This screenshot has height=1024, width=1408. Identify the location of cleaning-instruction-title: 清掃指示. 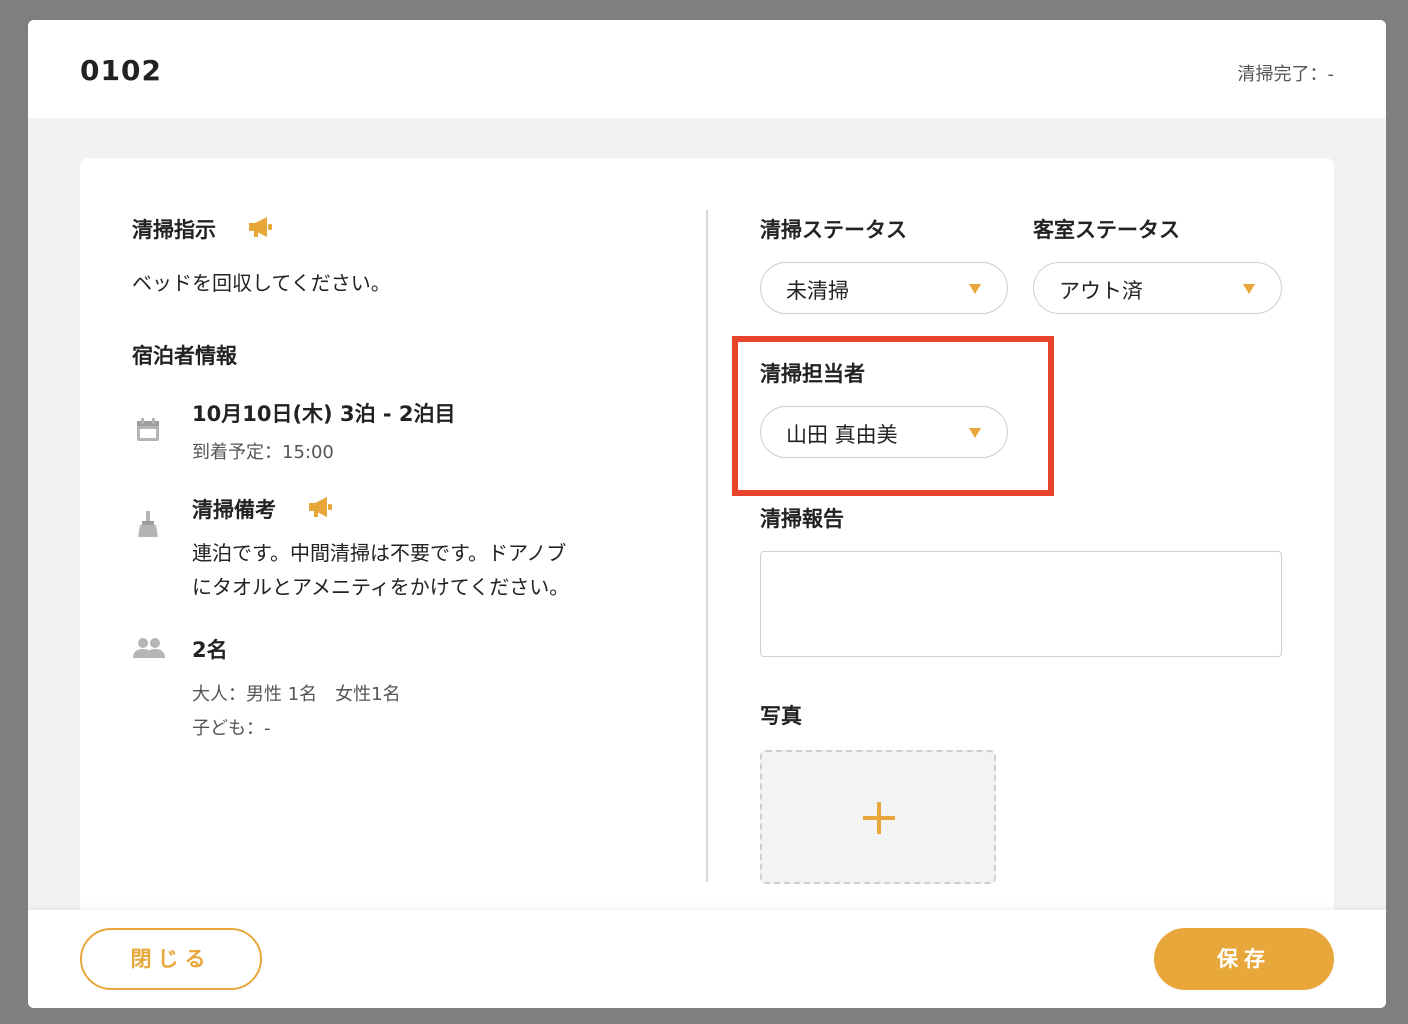
(174, 230).